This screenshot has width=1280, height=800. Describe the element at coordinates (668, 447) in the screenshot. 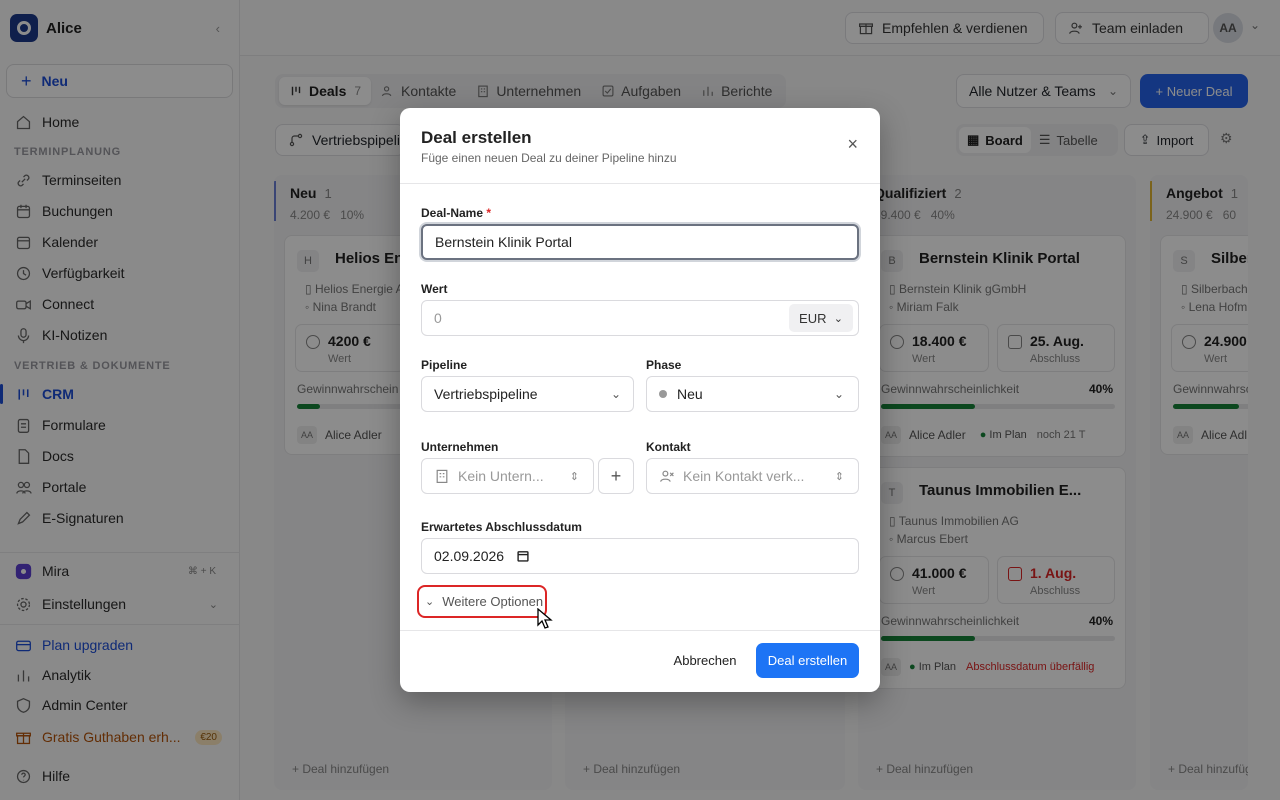

I see `contact-label: Kontakt` at that location.